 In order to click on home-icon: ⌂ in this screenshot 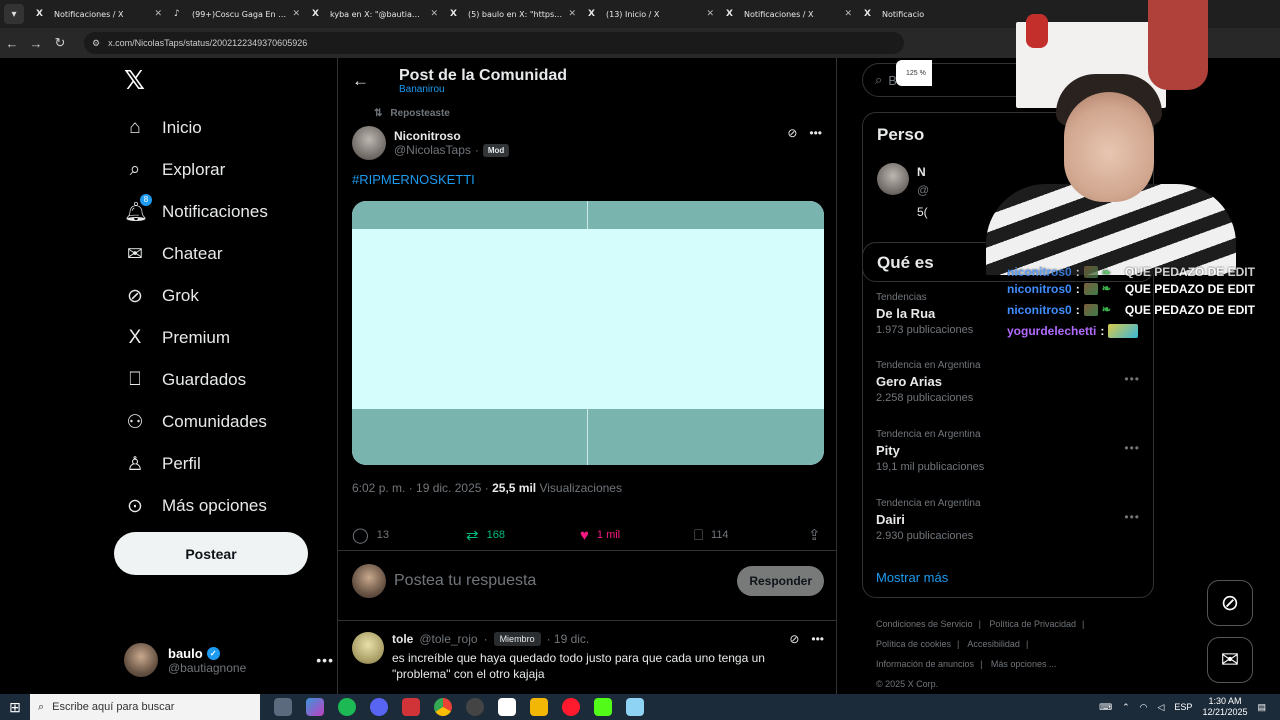, I will do `click(135, 127)`.